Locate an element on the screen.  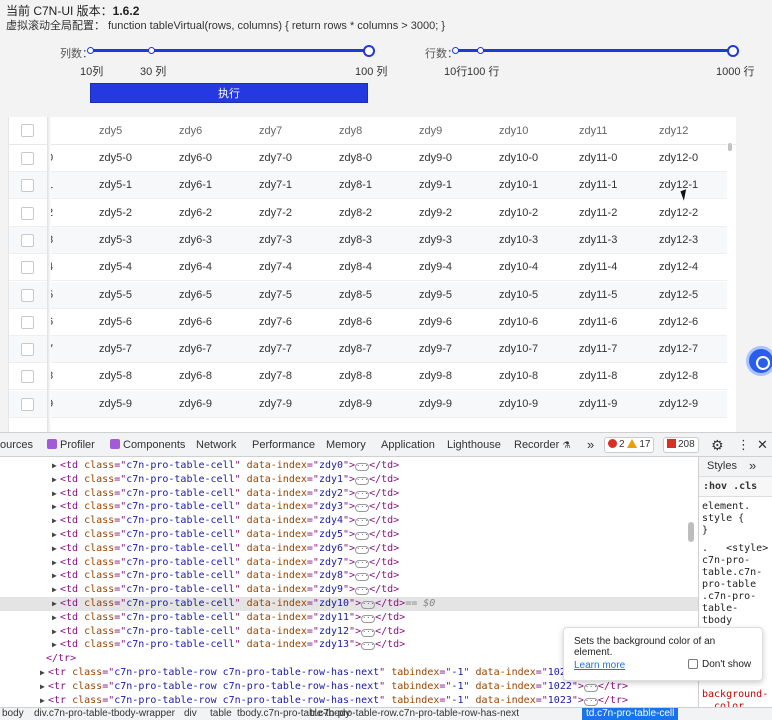
more-tabs-icon: » is located at coordinates (590, 445).